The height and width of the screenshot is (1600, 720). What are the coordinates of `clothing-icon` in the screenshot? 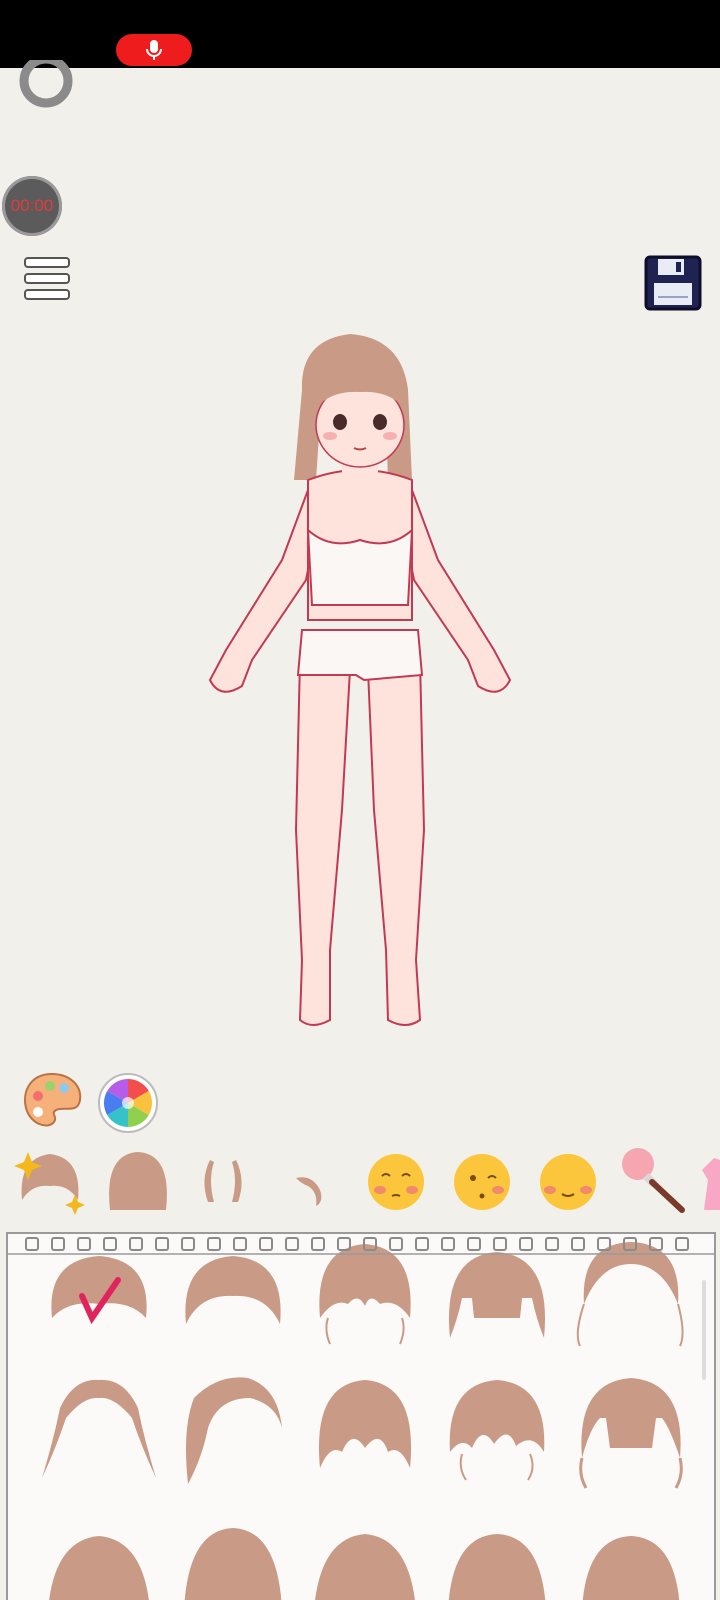 It's located at (711, 1184).